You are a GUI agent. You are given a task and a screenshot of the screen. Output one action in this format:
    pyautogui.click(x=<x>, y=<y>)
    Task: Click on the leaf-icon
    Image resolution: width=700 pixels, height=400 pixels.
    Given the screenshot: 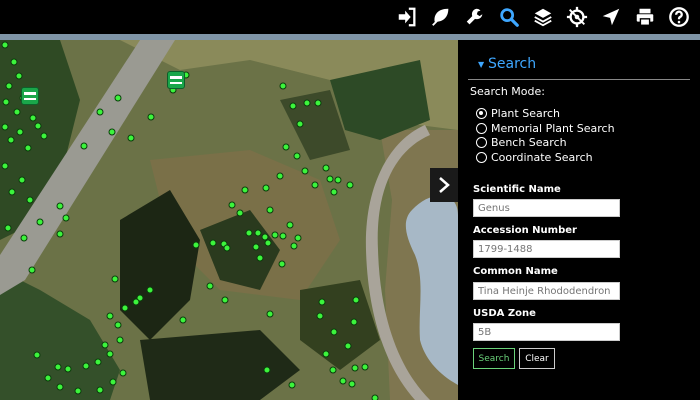 What is the action you would take?
    pyautogui.click(x=441, y=17)
    